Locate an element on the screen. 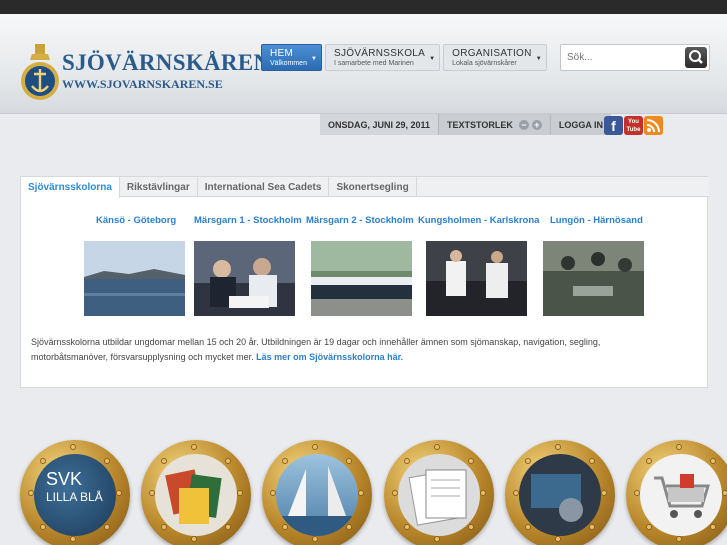 The width and height of the screenshot is (727, 545). nav-sublabel: I samarbete med Marinen is located at coordinates (373, 63).